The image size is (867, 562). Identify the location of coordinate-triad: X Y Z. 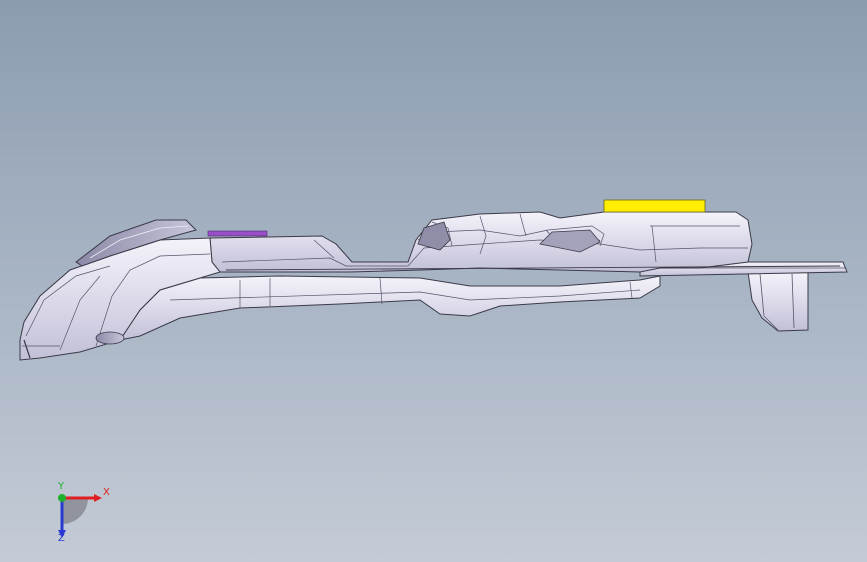
(80, 513).